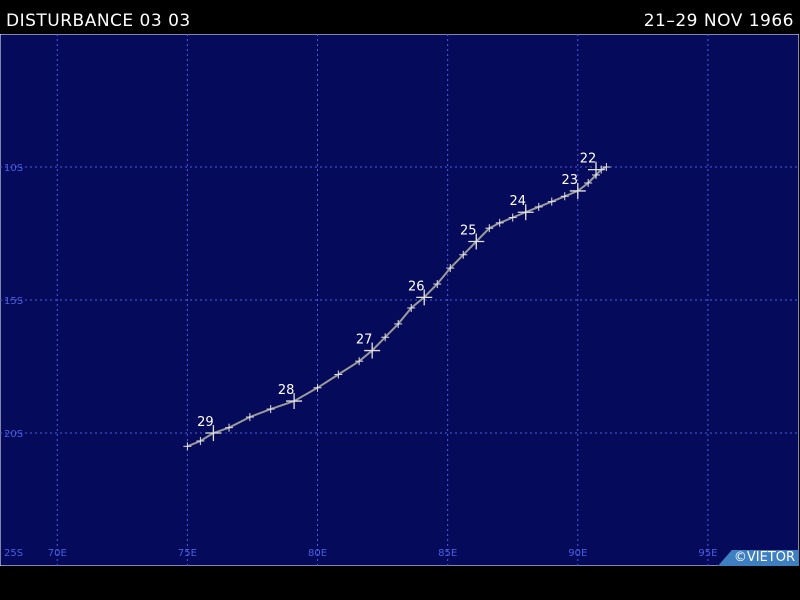  What do you see at coordinates (400, 17) in the screenshot?
I see `title-bar: DISTURBANCE 03 03 21–29 NOV 1966` at bounding box center [400, 17].